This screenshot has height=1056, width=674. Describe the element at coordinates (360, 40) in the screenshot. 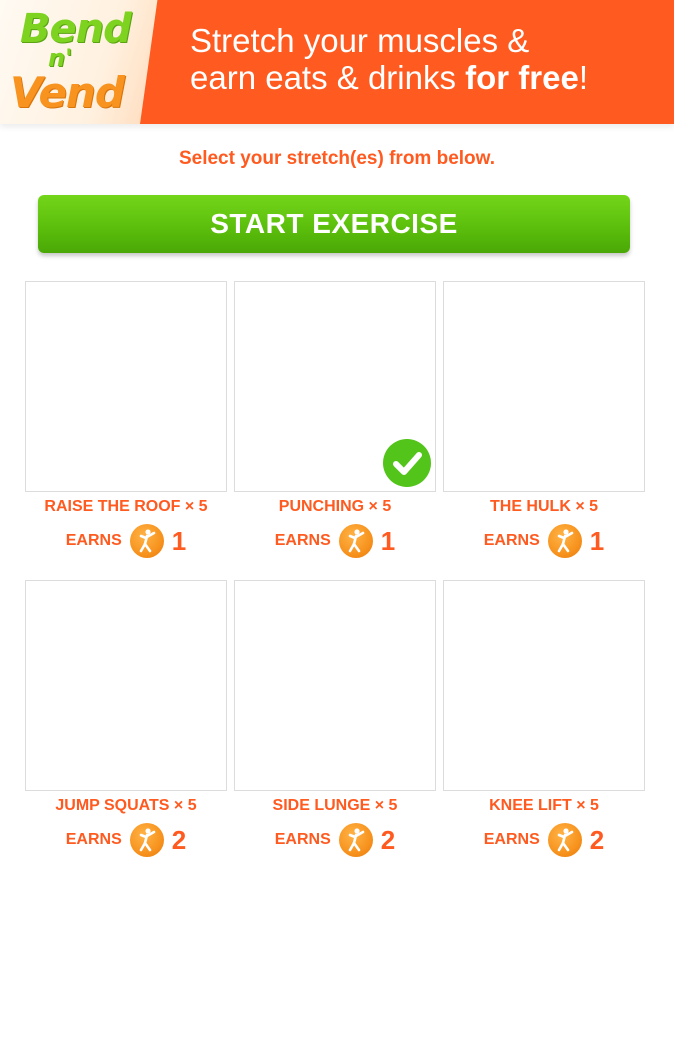

I see `tagline-line-1: Stretch your muscles &` at that location.